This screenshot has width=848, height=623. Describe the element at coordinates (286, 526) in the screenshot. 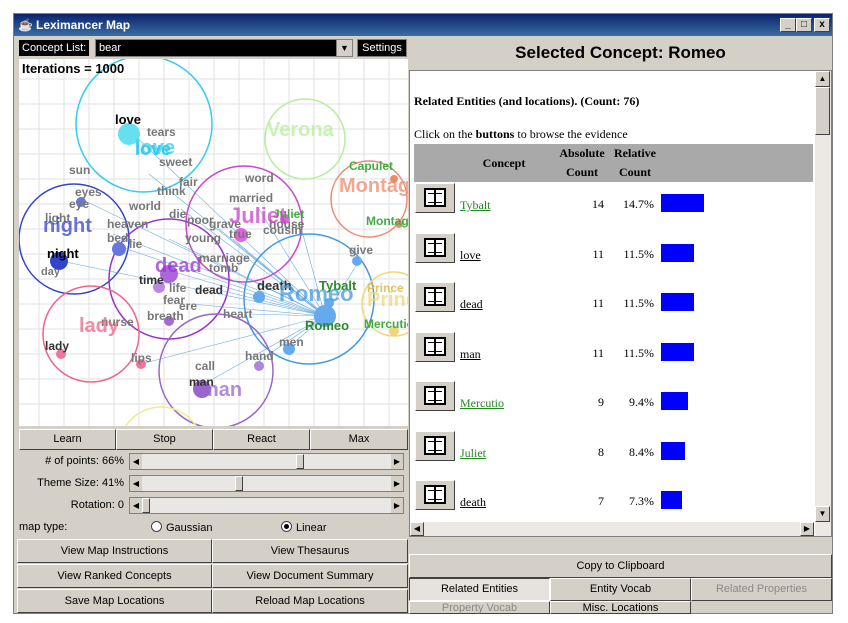

I see `radio-on-icon` at that location.